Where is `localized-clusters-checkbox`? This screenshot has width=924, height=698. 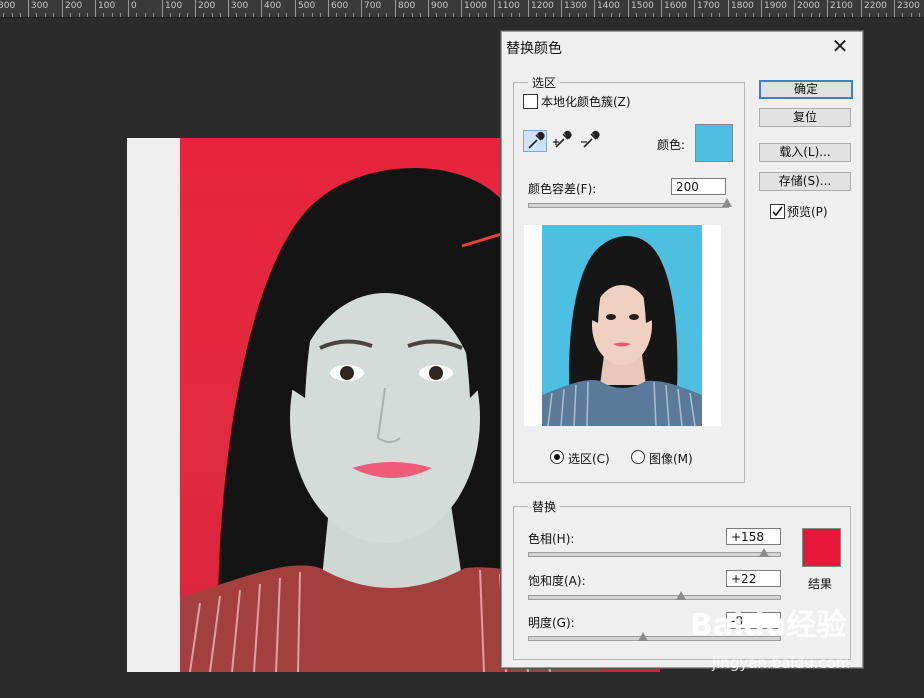 localized-clusters-checkbox is located at coordinates (530, 101).